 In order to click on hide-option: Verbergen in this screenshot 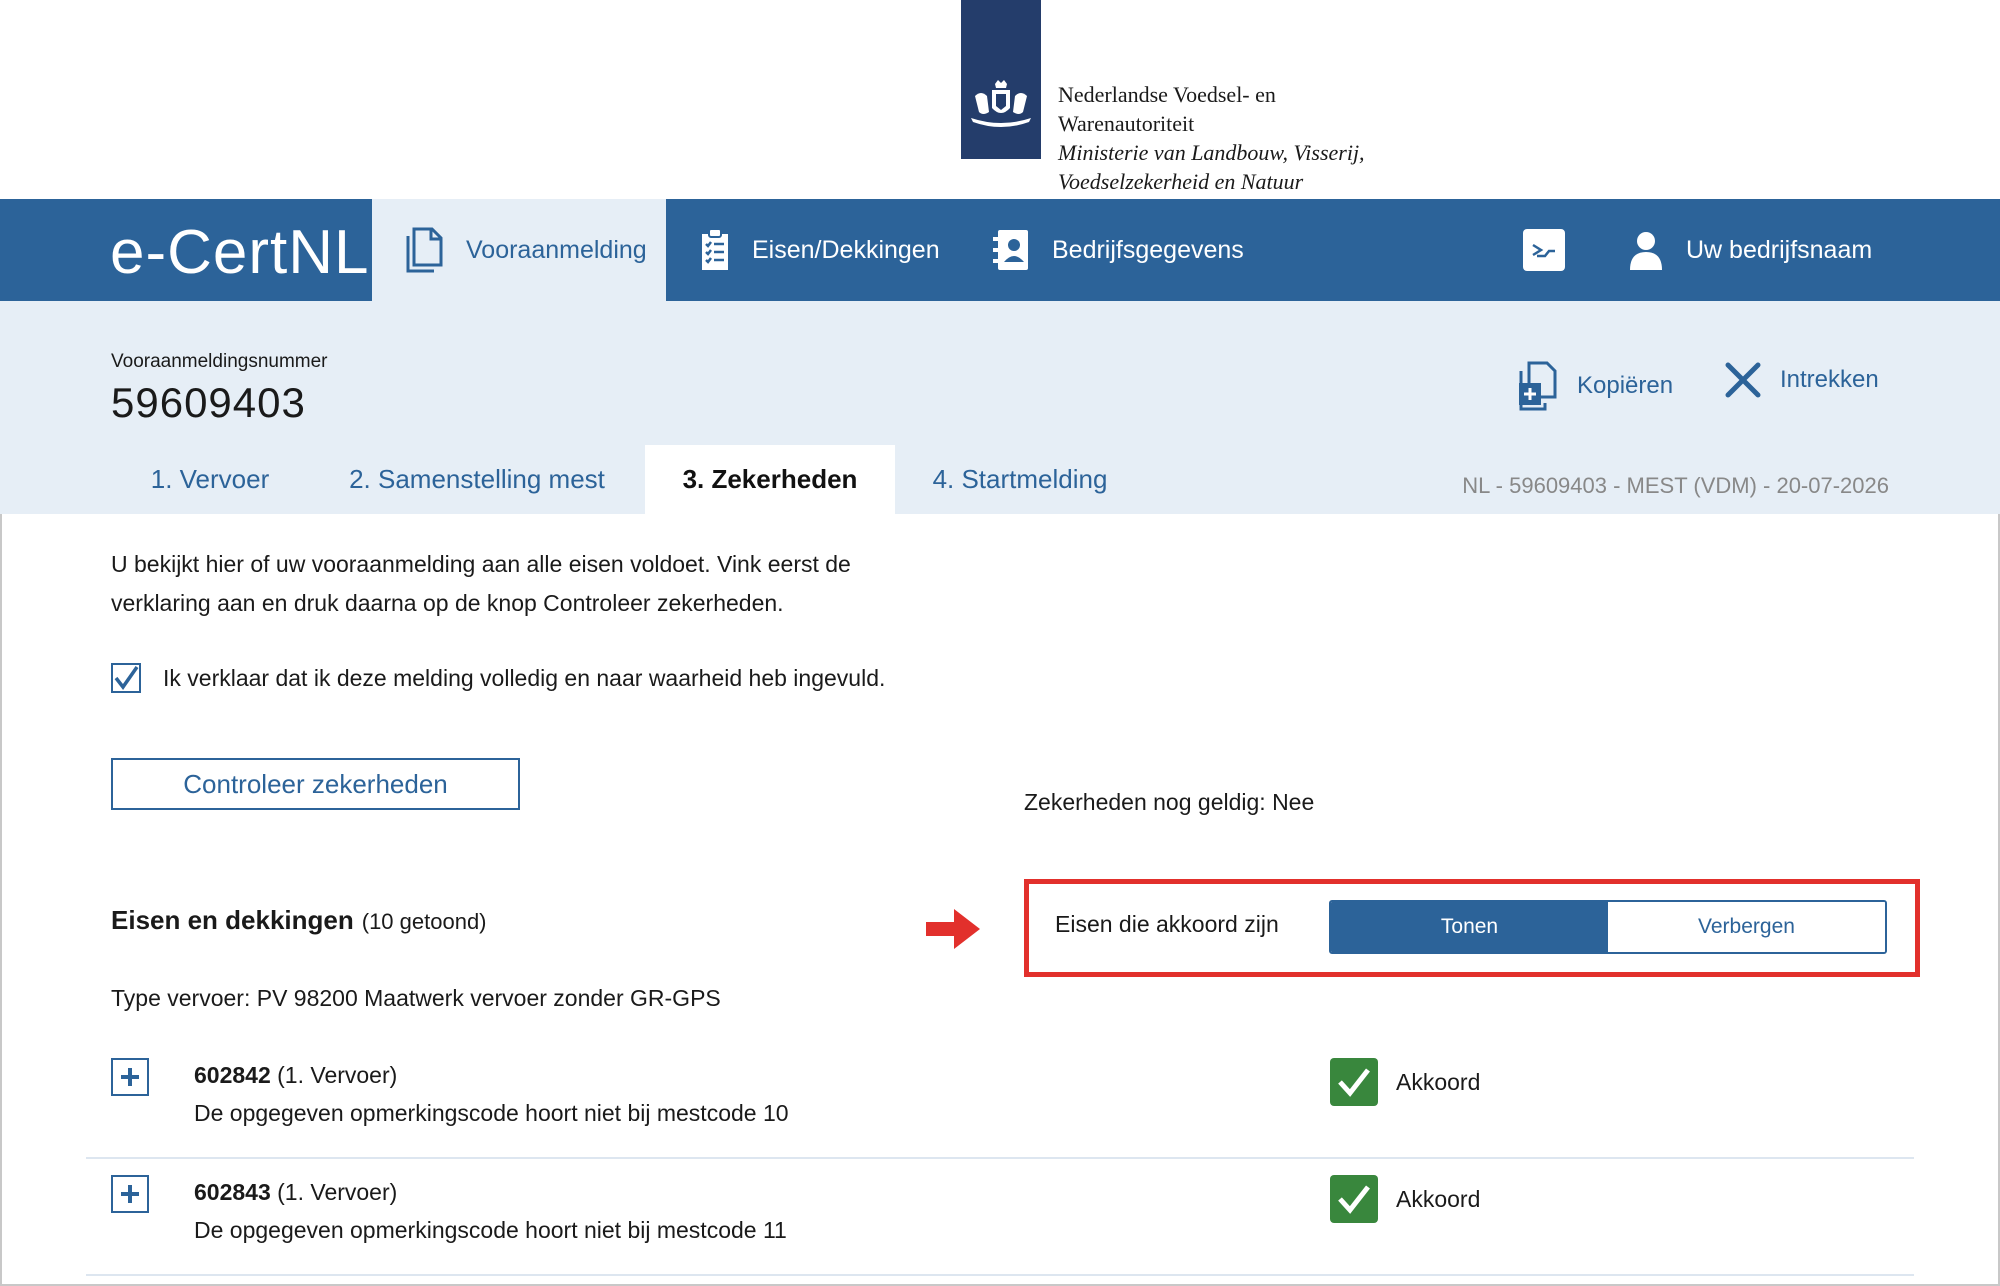, I will do `click(1746, 927)`.